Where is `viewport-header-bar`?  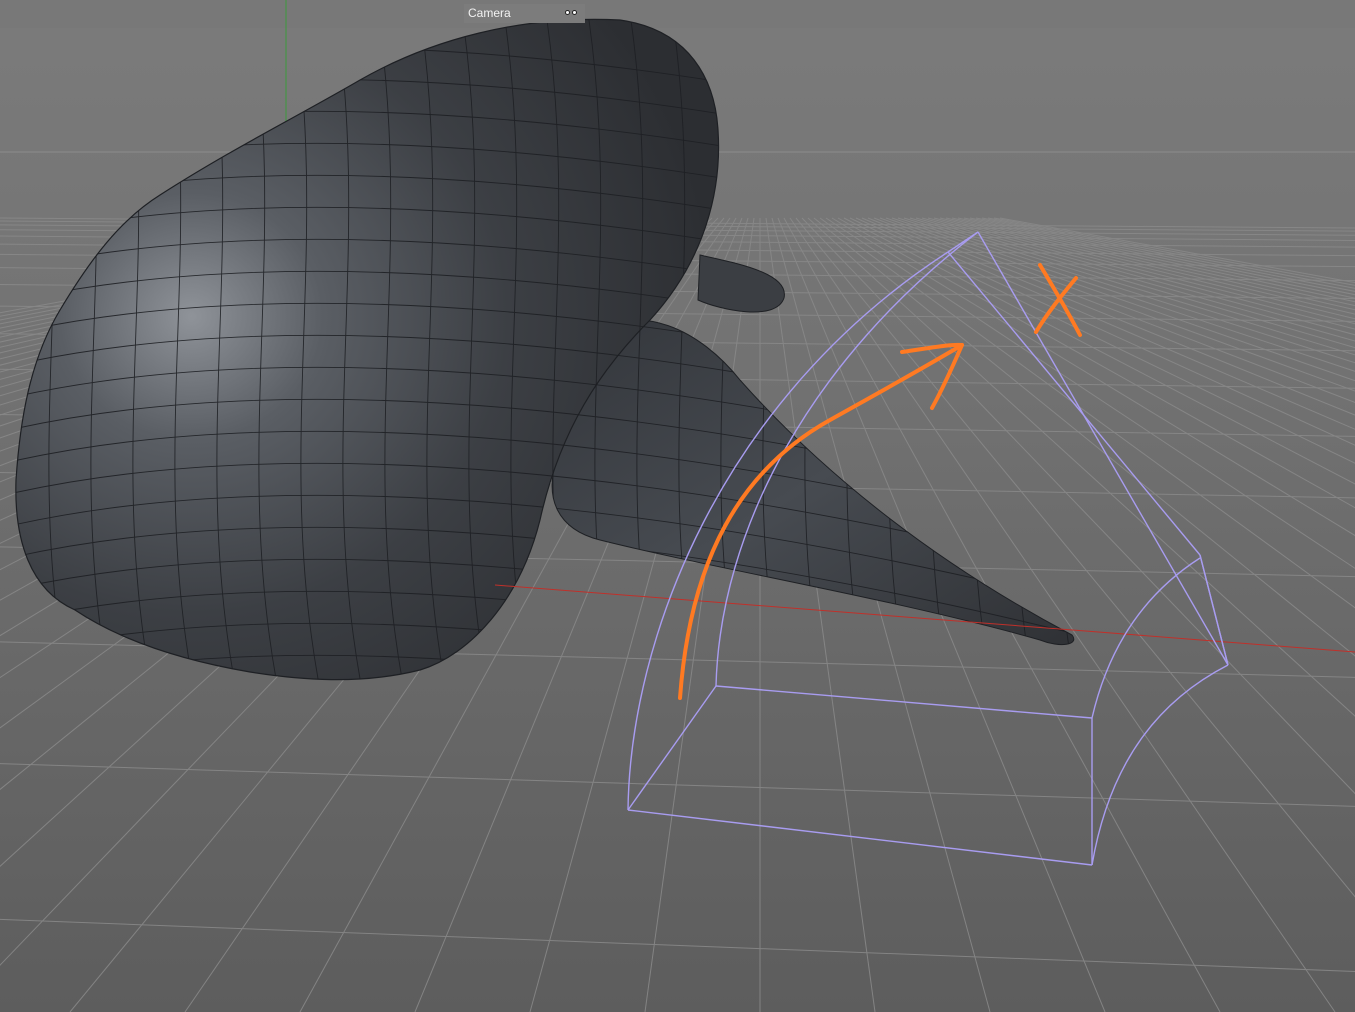
viewport-header-bar is located at coordinates (677, 14).